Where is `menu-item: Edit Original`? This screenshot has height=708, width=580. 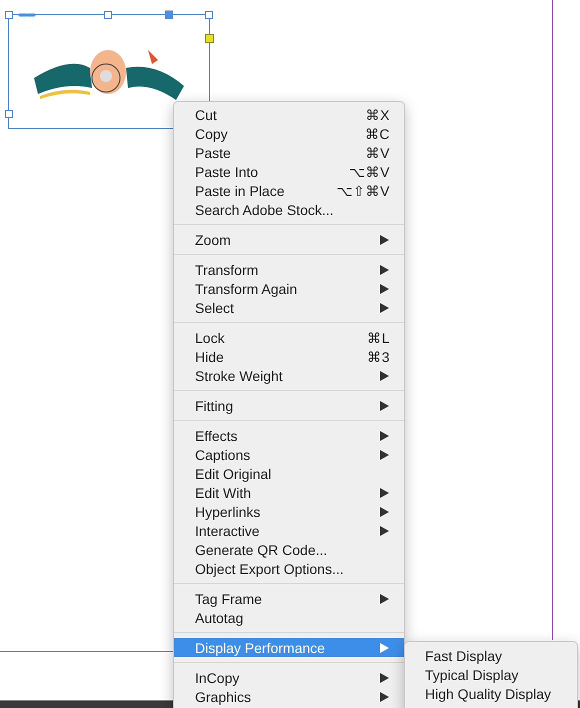 menu-item: Edit Original is located at coordinates (289, 473).